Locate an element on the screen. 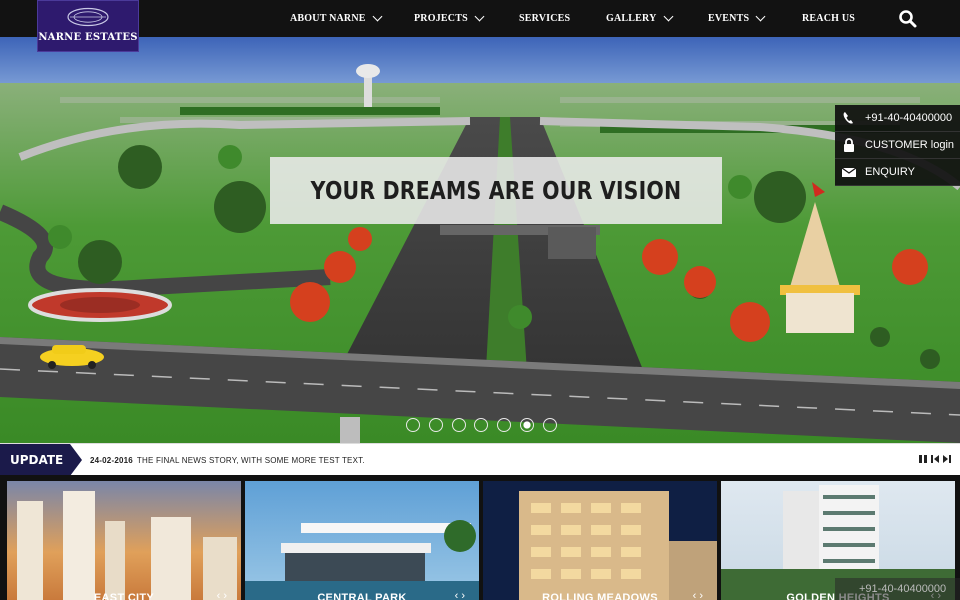 This screenshot has width=960, height=600. side-contact-panel: +91-40-40400000 CUSTOMER login ENQUIRY is located at coordinates (897, 145).